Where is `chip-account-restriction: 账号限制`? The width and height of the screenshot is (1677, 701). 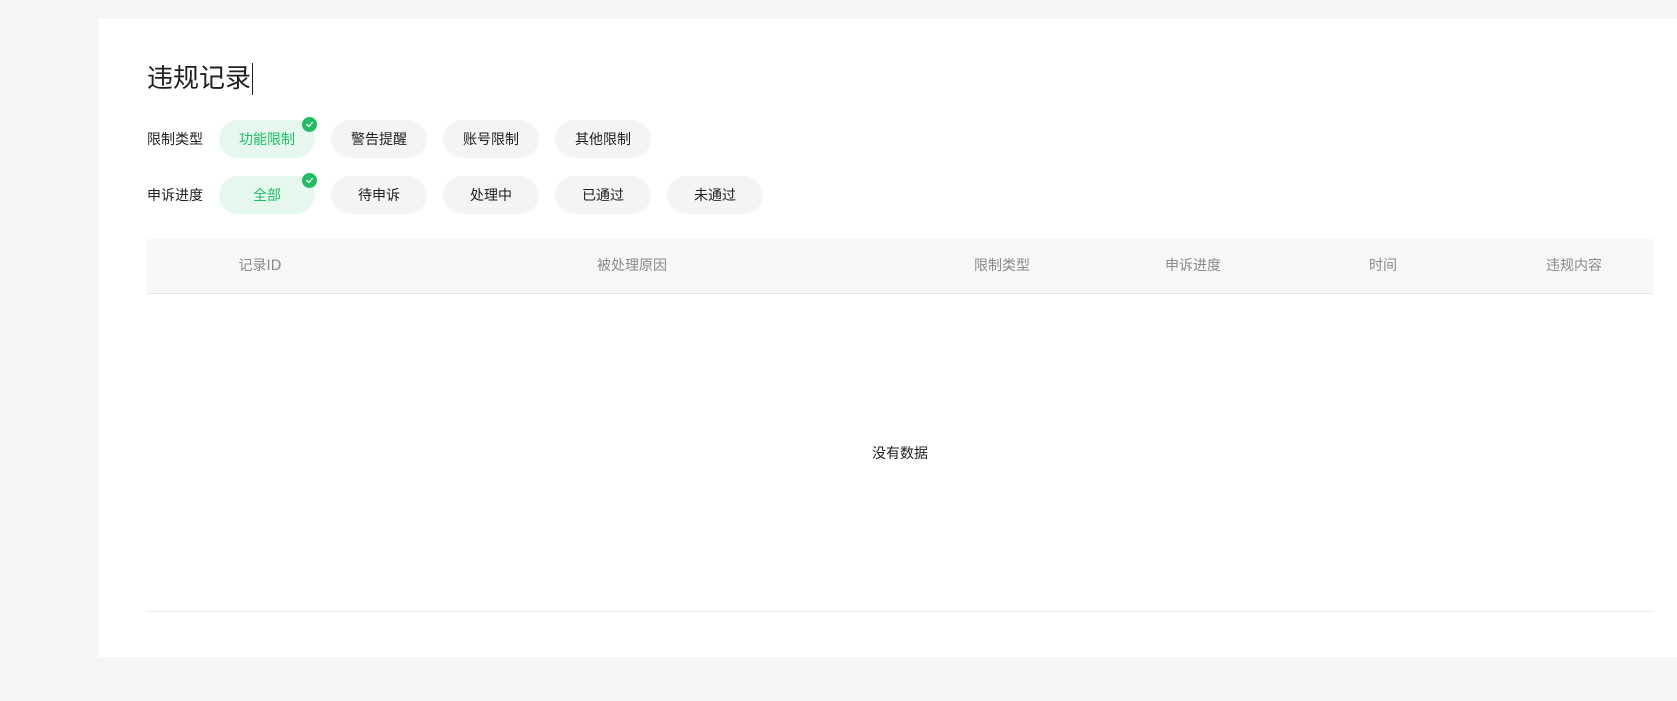 chip-account-restriction: 账号限制 is located at coordinates (491, 139).